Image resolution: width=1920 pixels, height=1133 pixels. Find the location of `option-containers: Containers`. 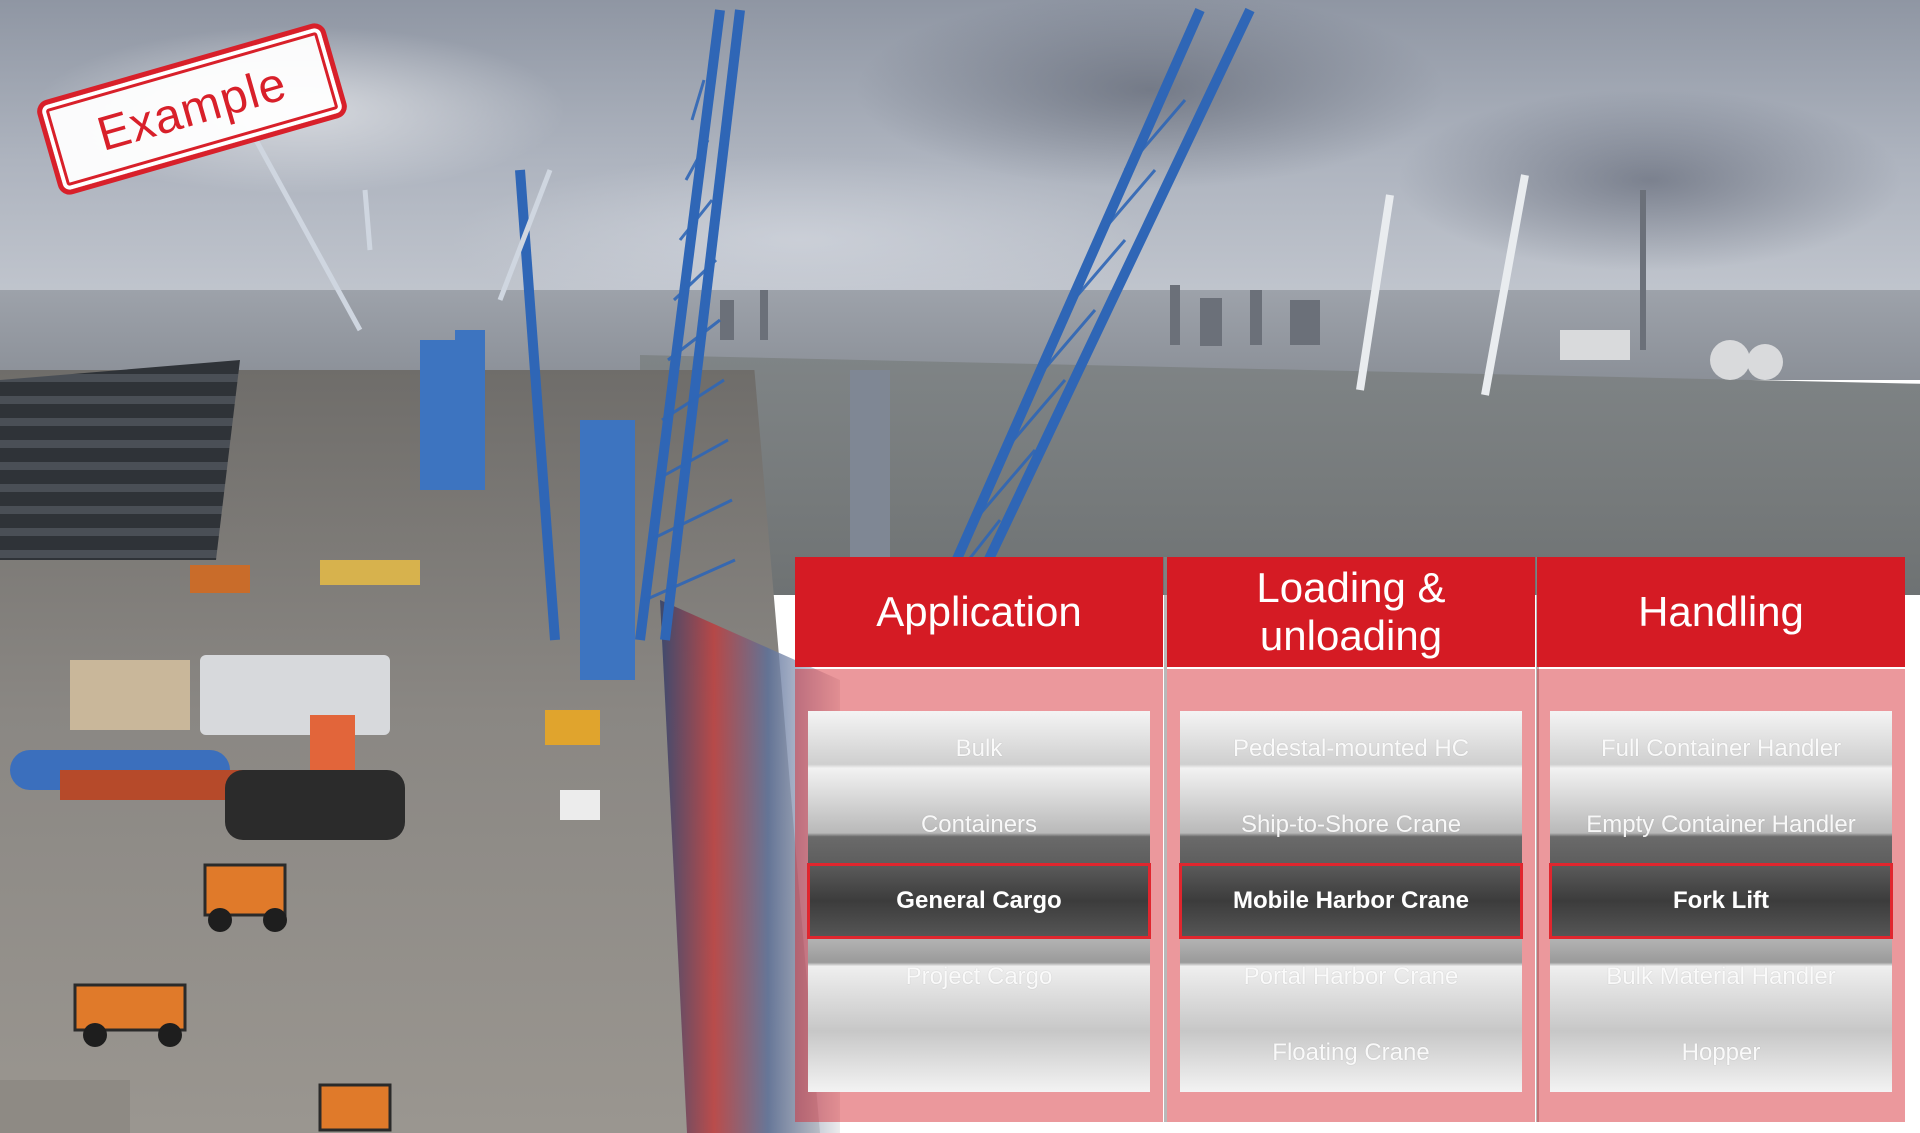

option-containers: Containers is located at coordinates (979, 825).